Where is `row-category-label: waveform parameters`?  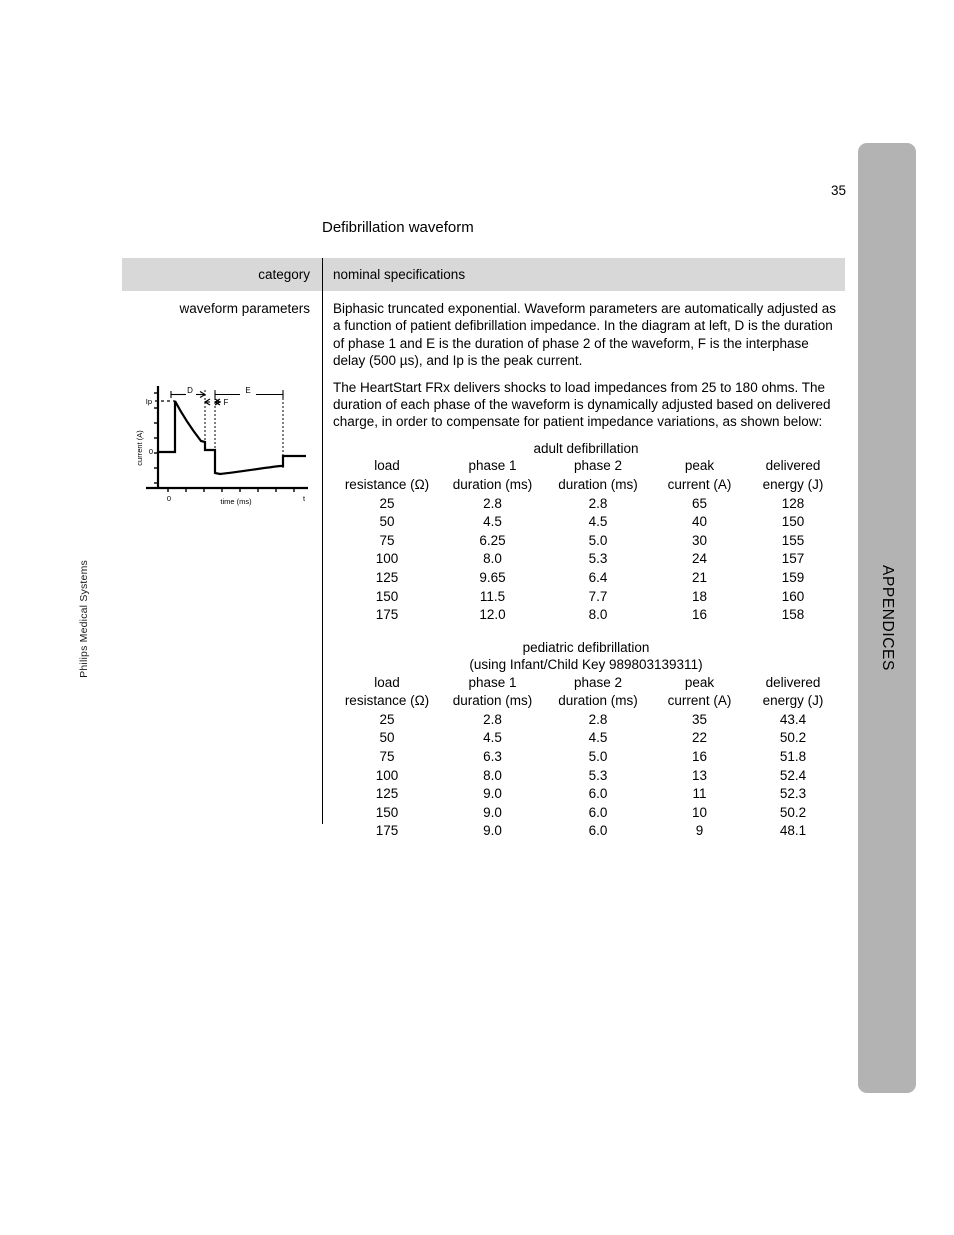 row-category-label: waveform parameters is located at coordinates (244, 308).